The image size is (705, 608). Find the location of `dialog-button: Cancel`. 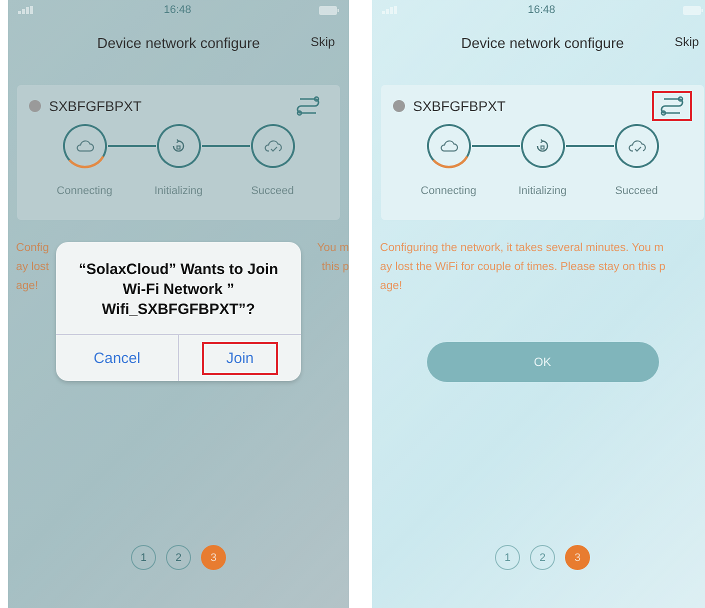

dialog-button: Cancel is located at coordinates (117, 358).